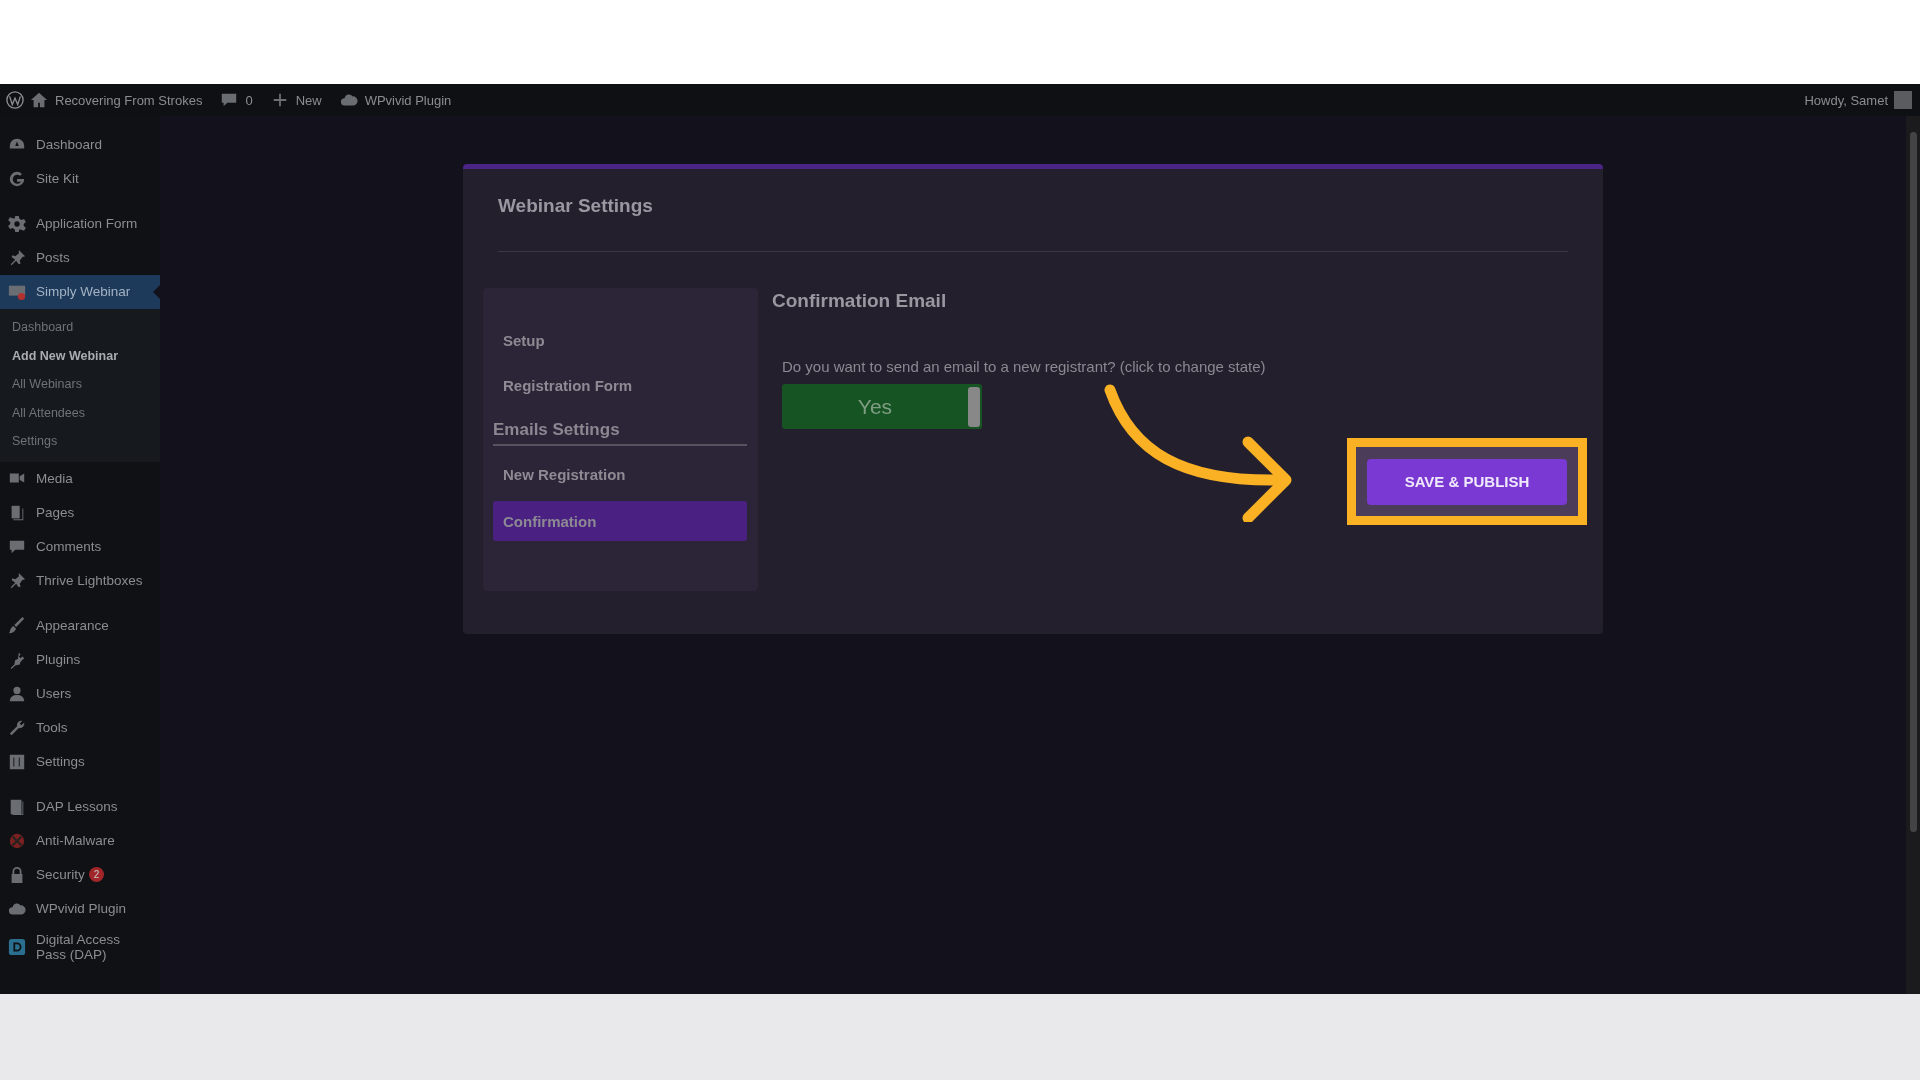  I want to click on submenu-item: All Webinars, so click(80, 384).